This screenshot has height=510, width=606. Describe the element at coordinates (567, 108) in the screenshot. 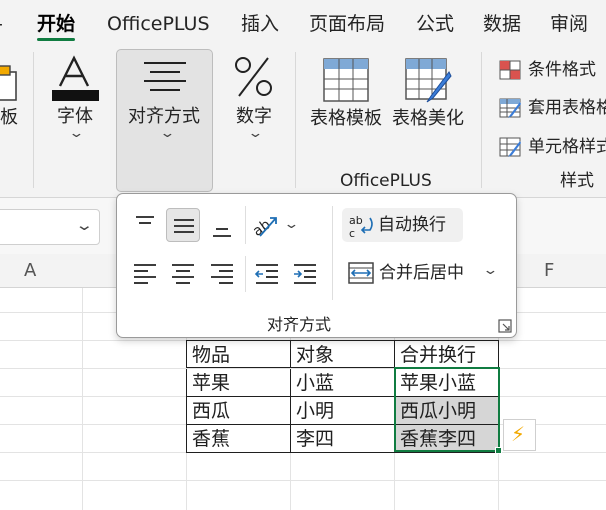

I see `apply-table-format-button: 套用表格格` at that location.